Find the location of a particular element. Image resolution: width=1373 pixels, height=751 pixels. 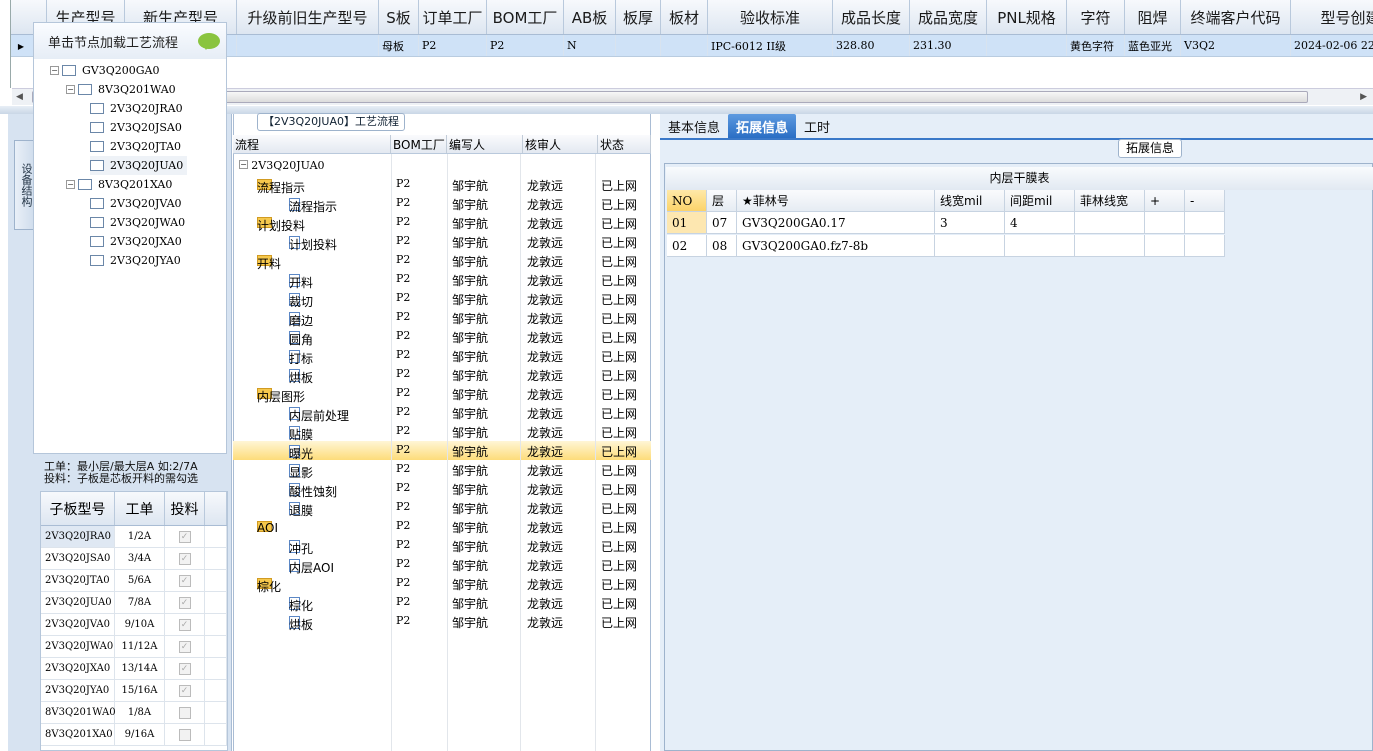

tree-node: − GV3Q200GA0 is located at coordinates (104, 70).